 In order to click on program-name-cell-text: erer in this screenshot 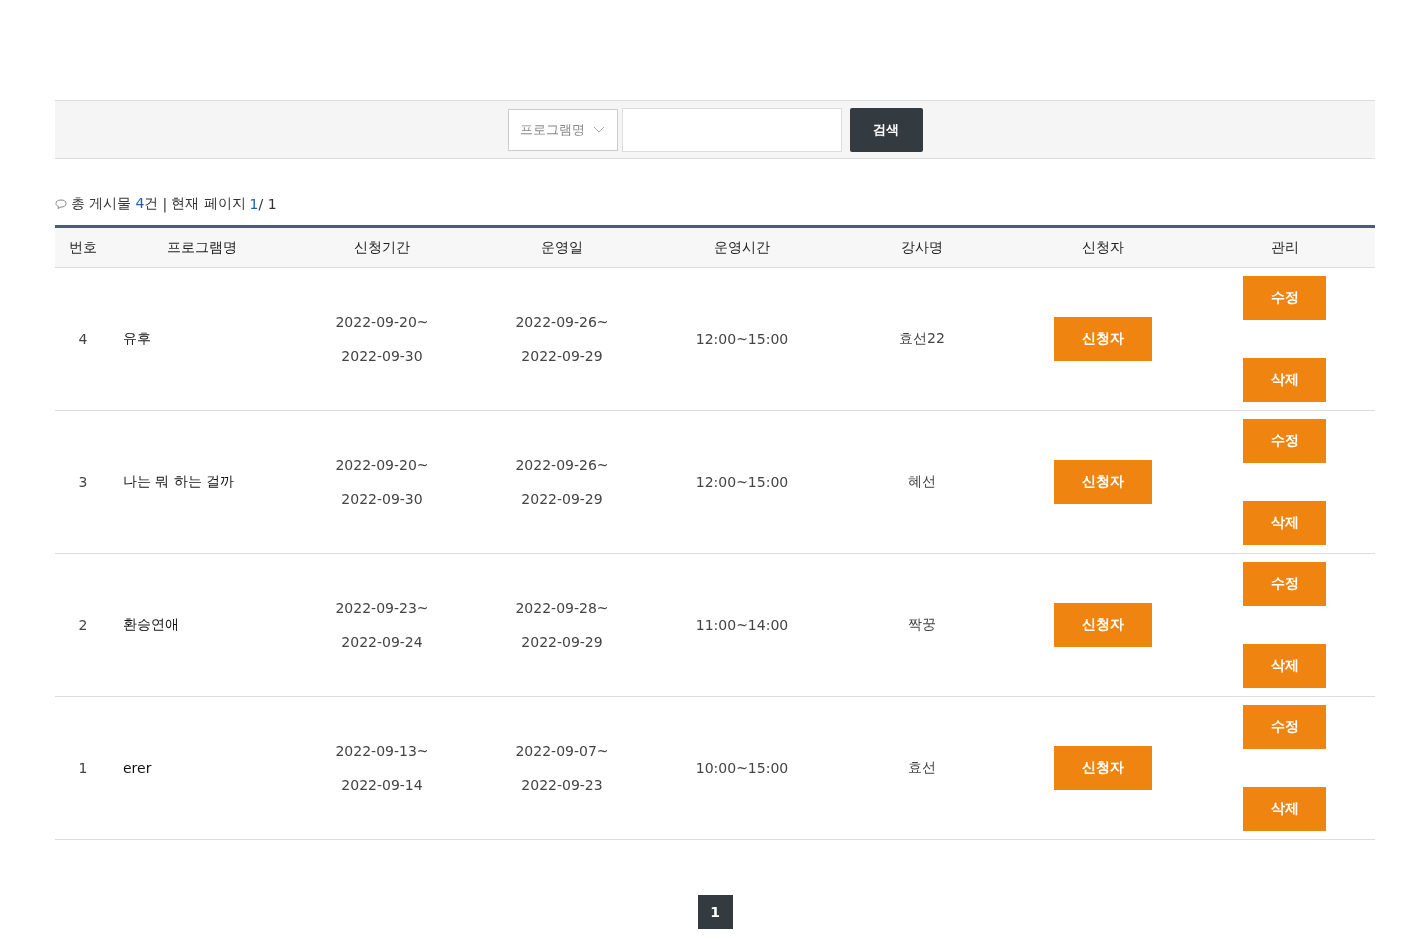, I will do `click(137, 768)`.